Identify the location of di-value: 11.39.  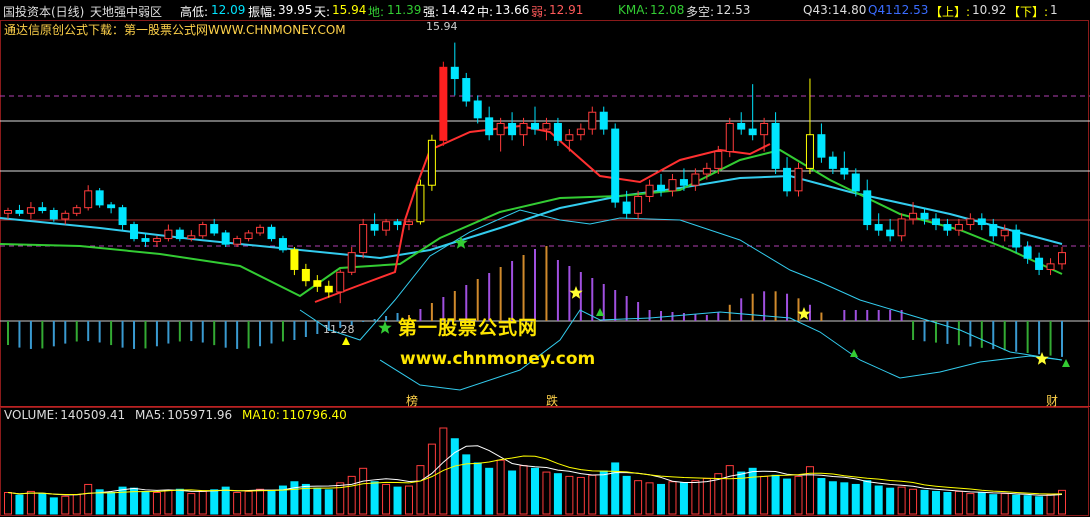
(404, 10).